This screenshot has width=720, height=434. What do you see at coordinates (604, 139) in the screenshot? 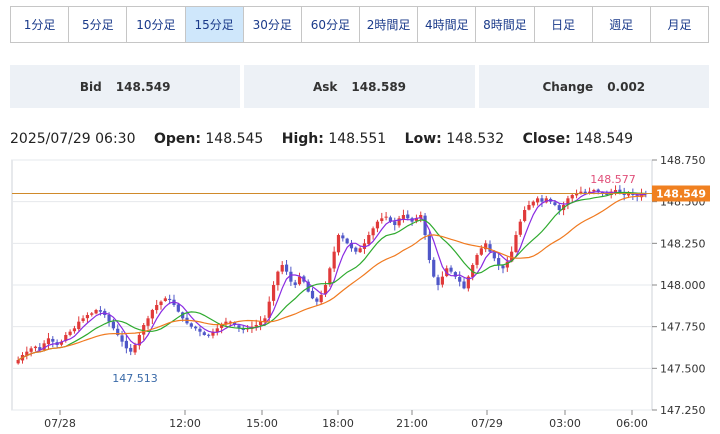
I see `close-value: 148.549` at bounding box center [604, 139].